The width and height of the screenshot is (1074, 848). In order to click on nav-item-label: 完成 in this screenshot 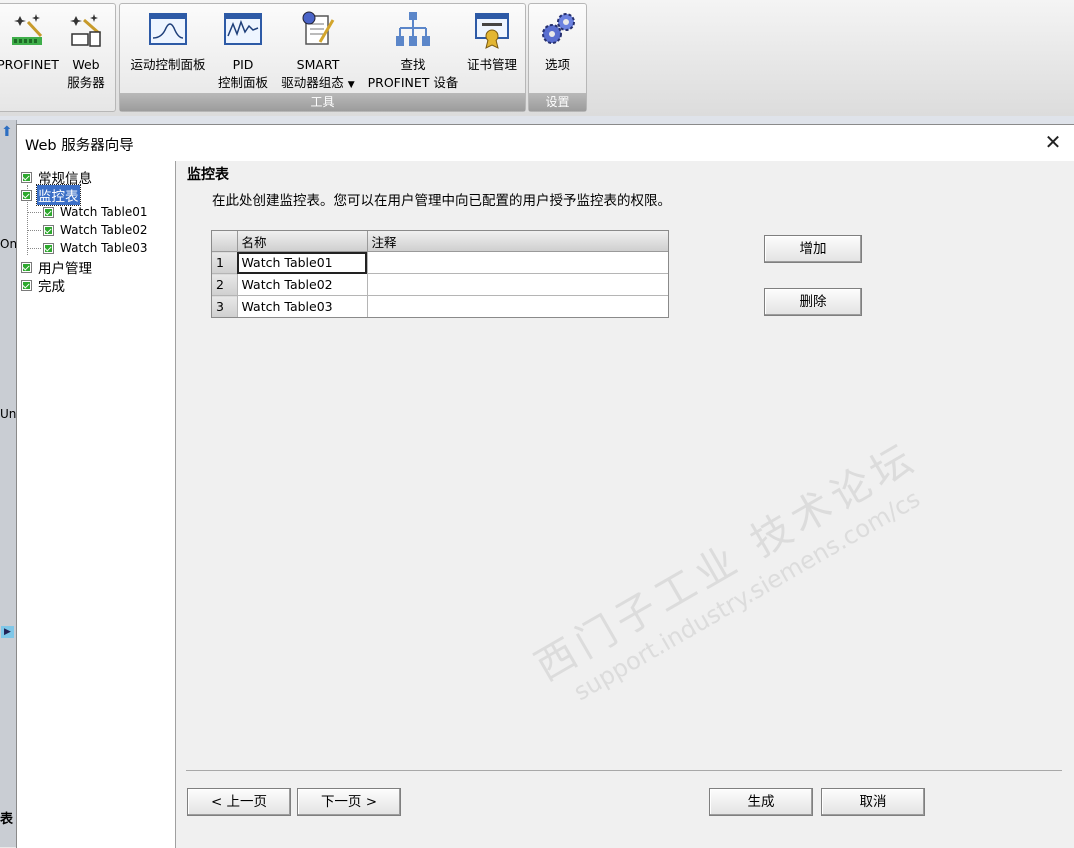, I will do `click(51, 287)`.